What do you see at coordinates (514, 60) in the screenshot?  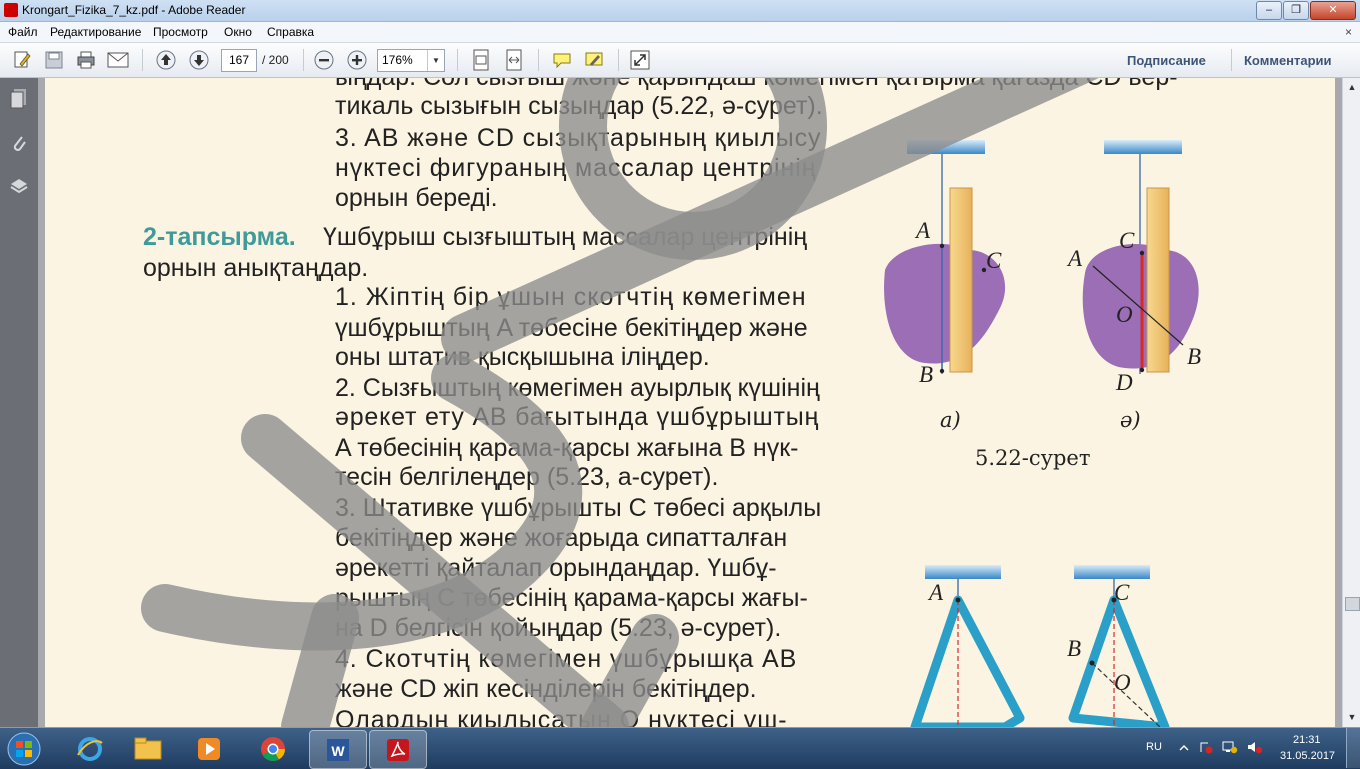 I see `fit-width-icon` at bounding box center [514, 60].